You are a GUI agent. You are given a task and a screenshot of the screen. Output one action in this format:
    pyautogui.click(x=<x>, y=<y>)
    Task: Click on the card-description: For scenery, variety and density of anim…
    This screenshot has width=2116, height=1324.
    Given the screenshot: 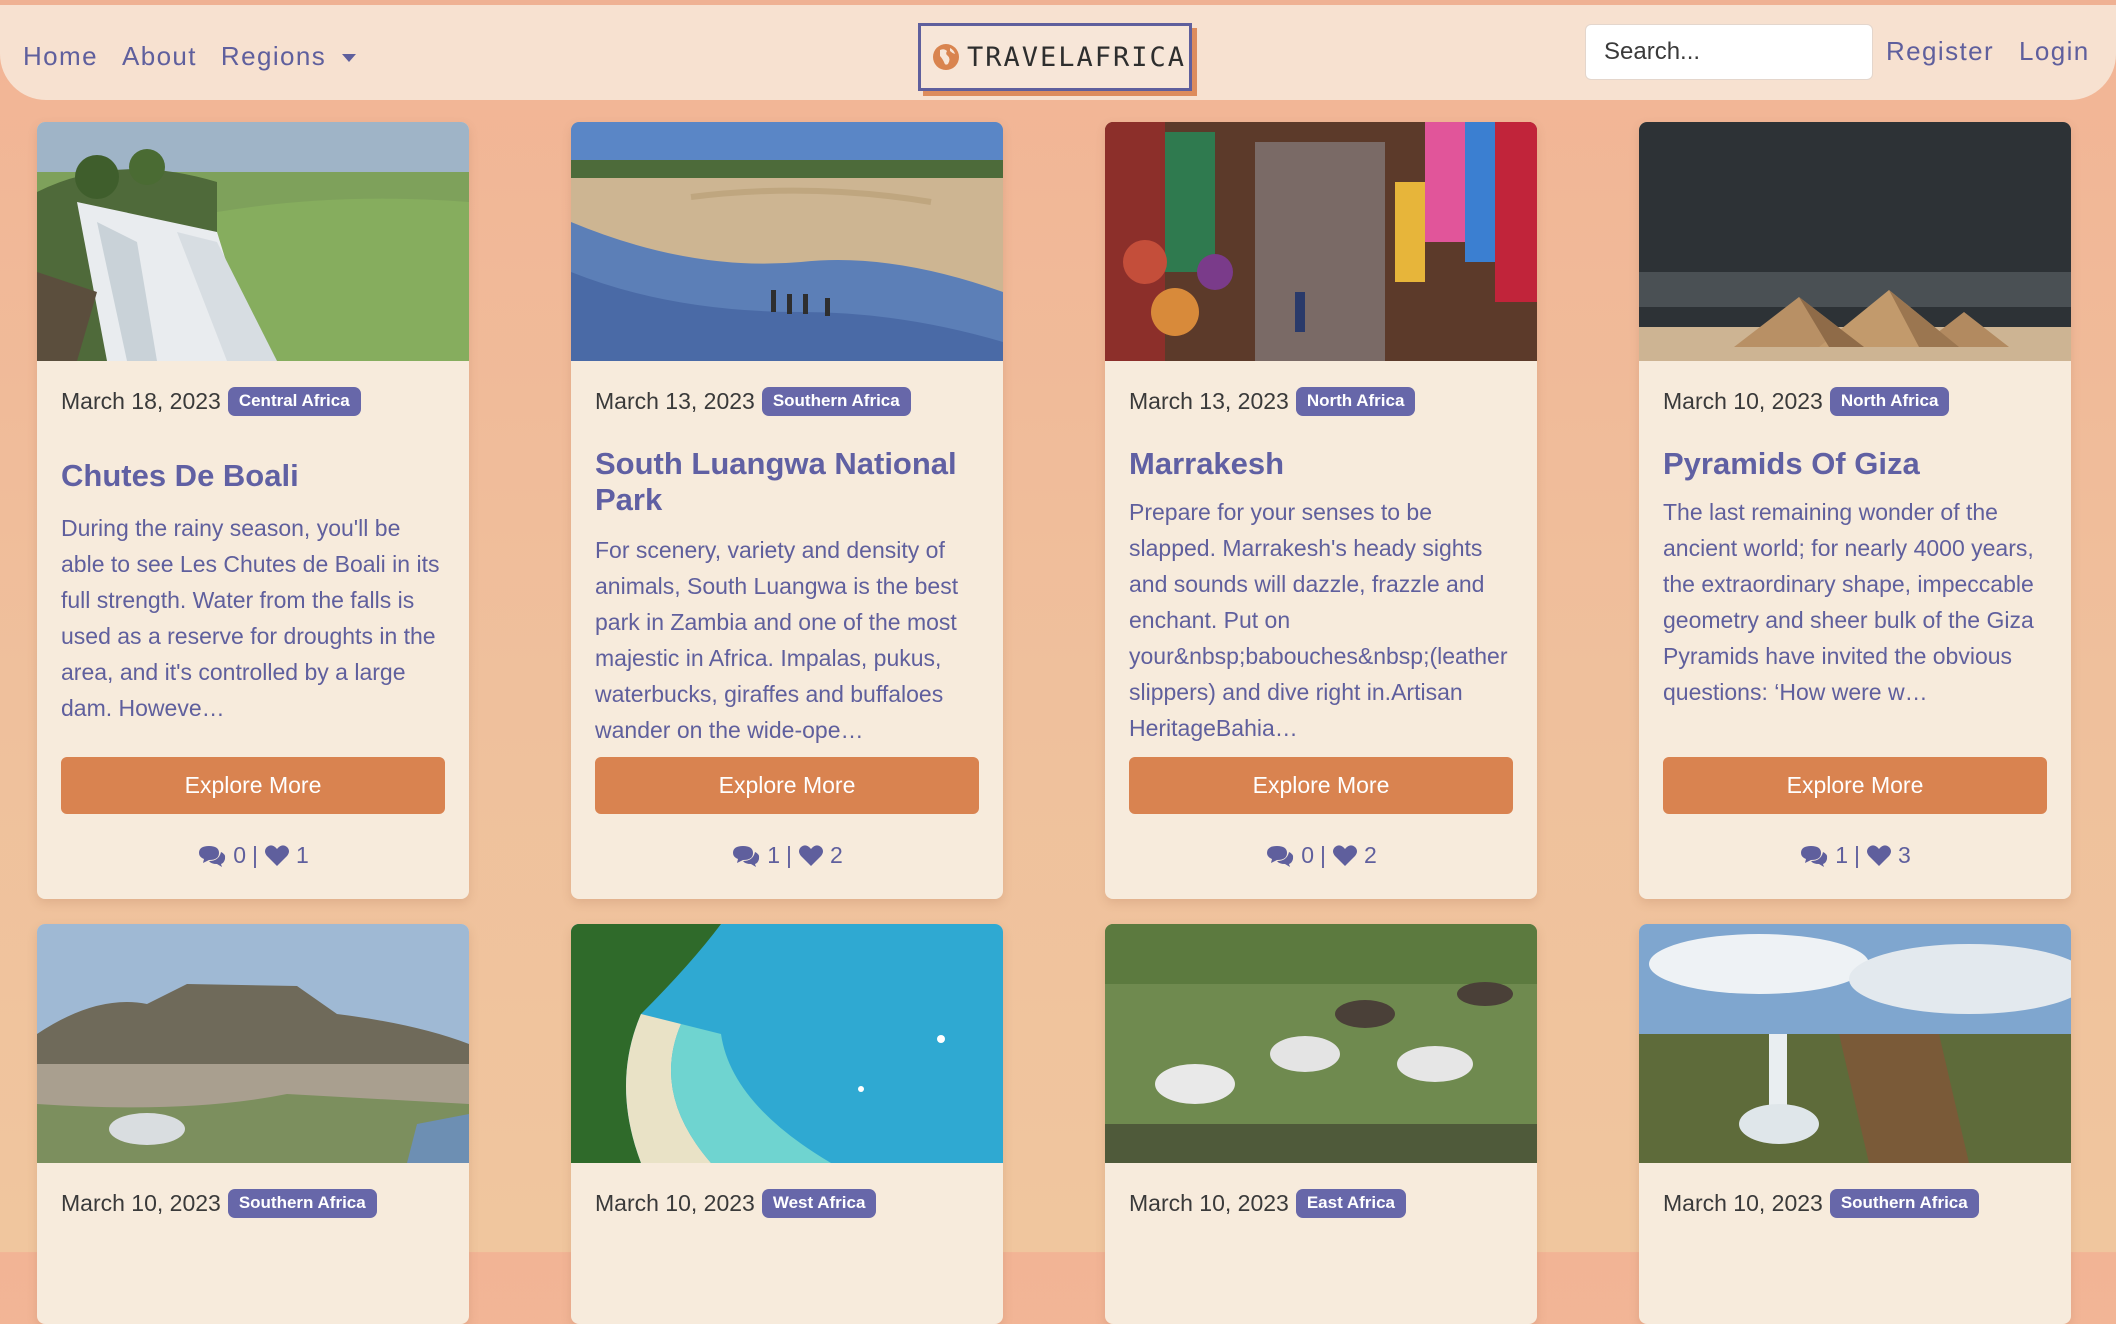 What is the action you would take?
    pyautogui.click(x=777, y=639)
    